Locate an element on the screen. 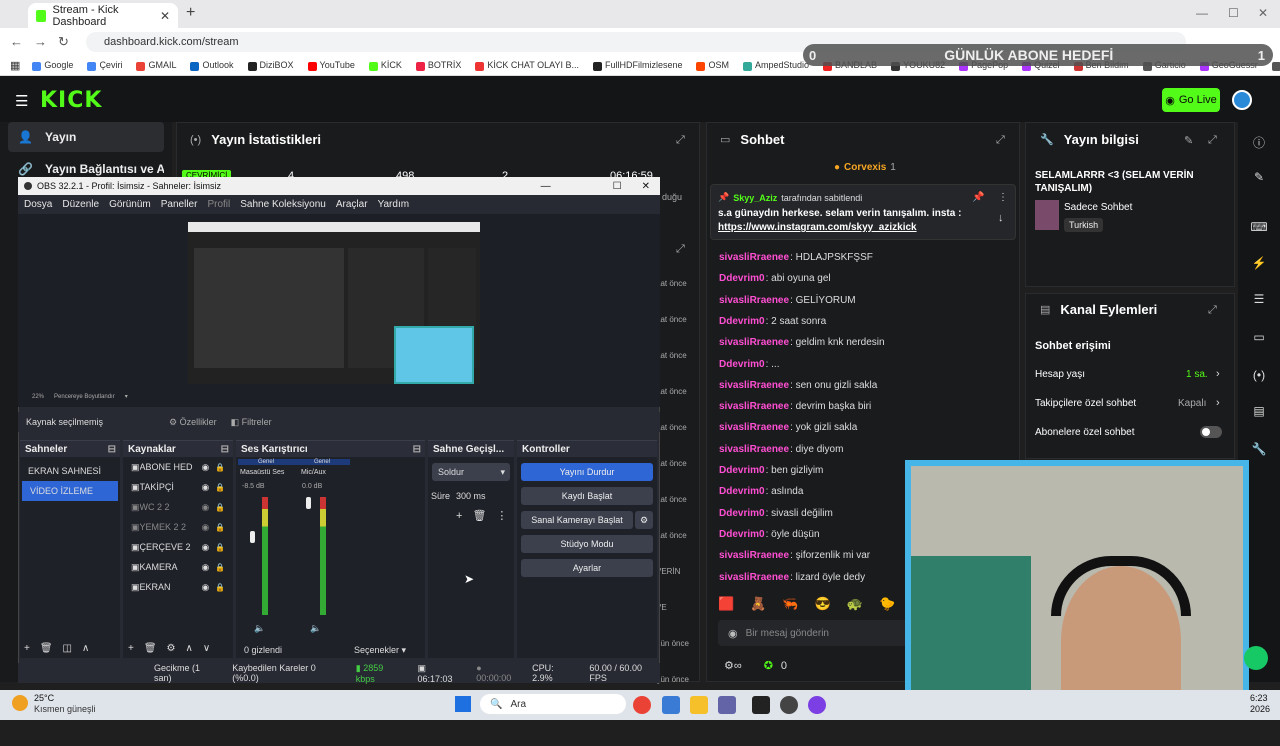 The height and width of the screenshot is (746, 1280). followers-only-value: Kapalı is located at coordinates (1192, 403).